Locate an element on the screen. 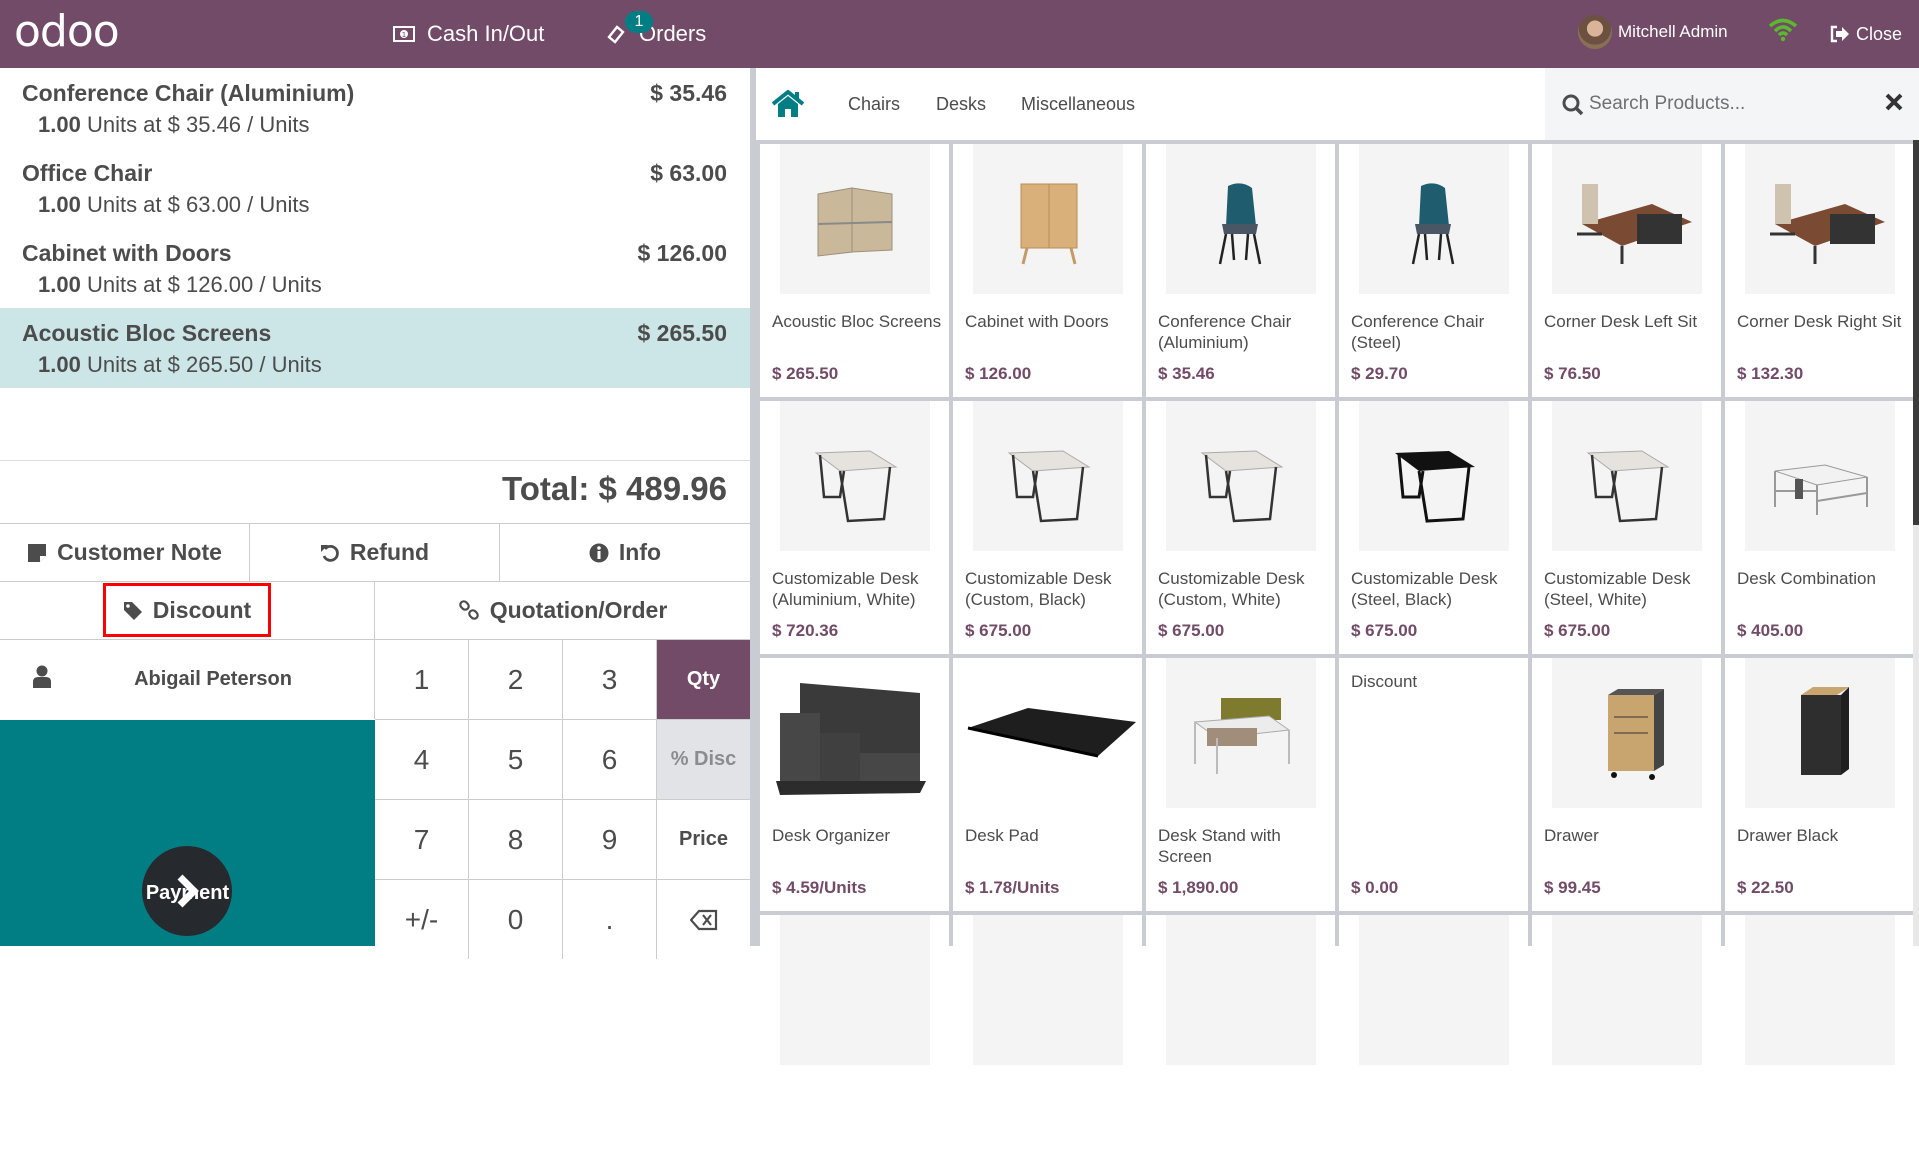 This screenshot has height=1168, width=1919. customer-name: Abigail Peterson is located at coordinates (213, 679).